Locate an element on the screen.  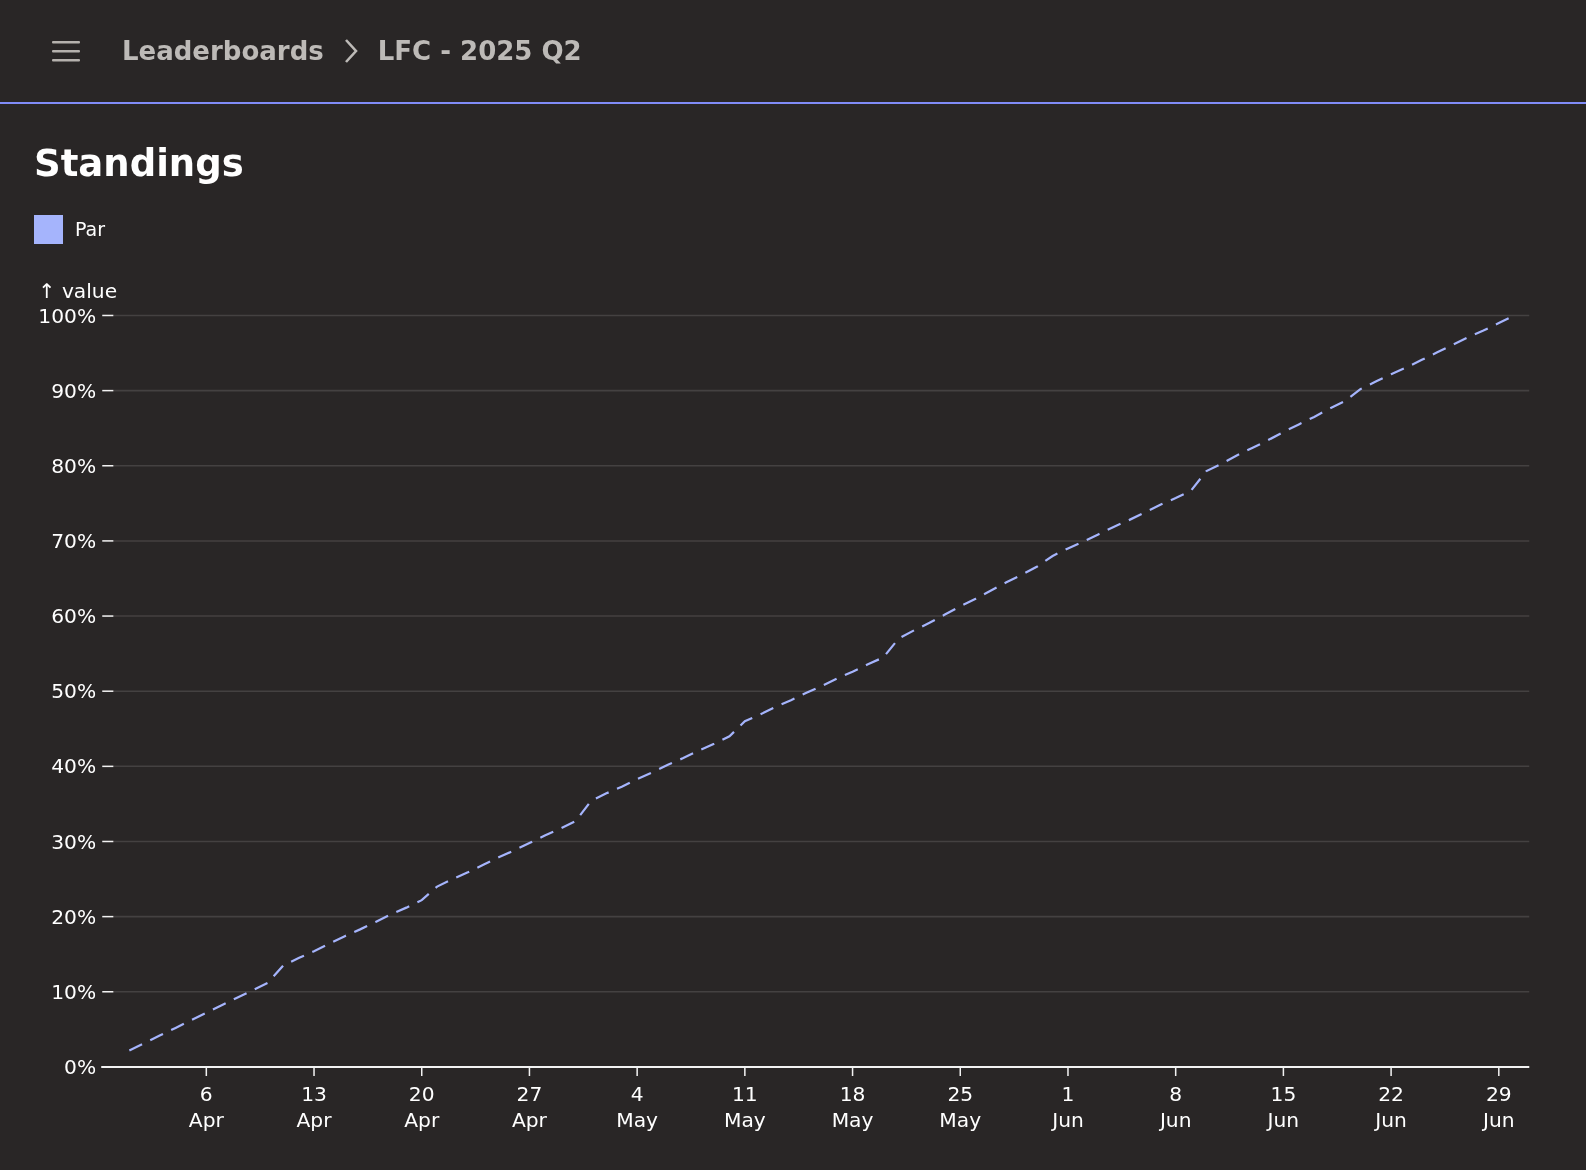
x-tick-label: 15 Jun is located at coordinates (1283, 1107).